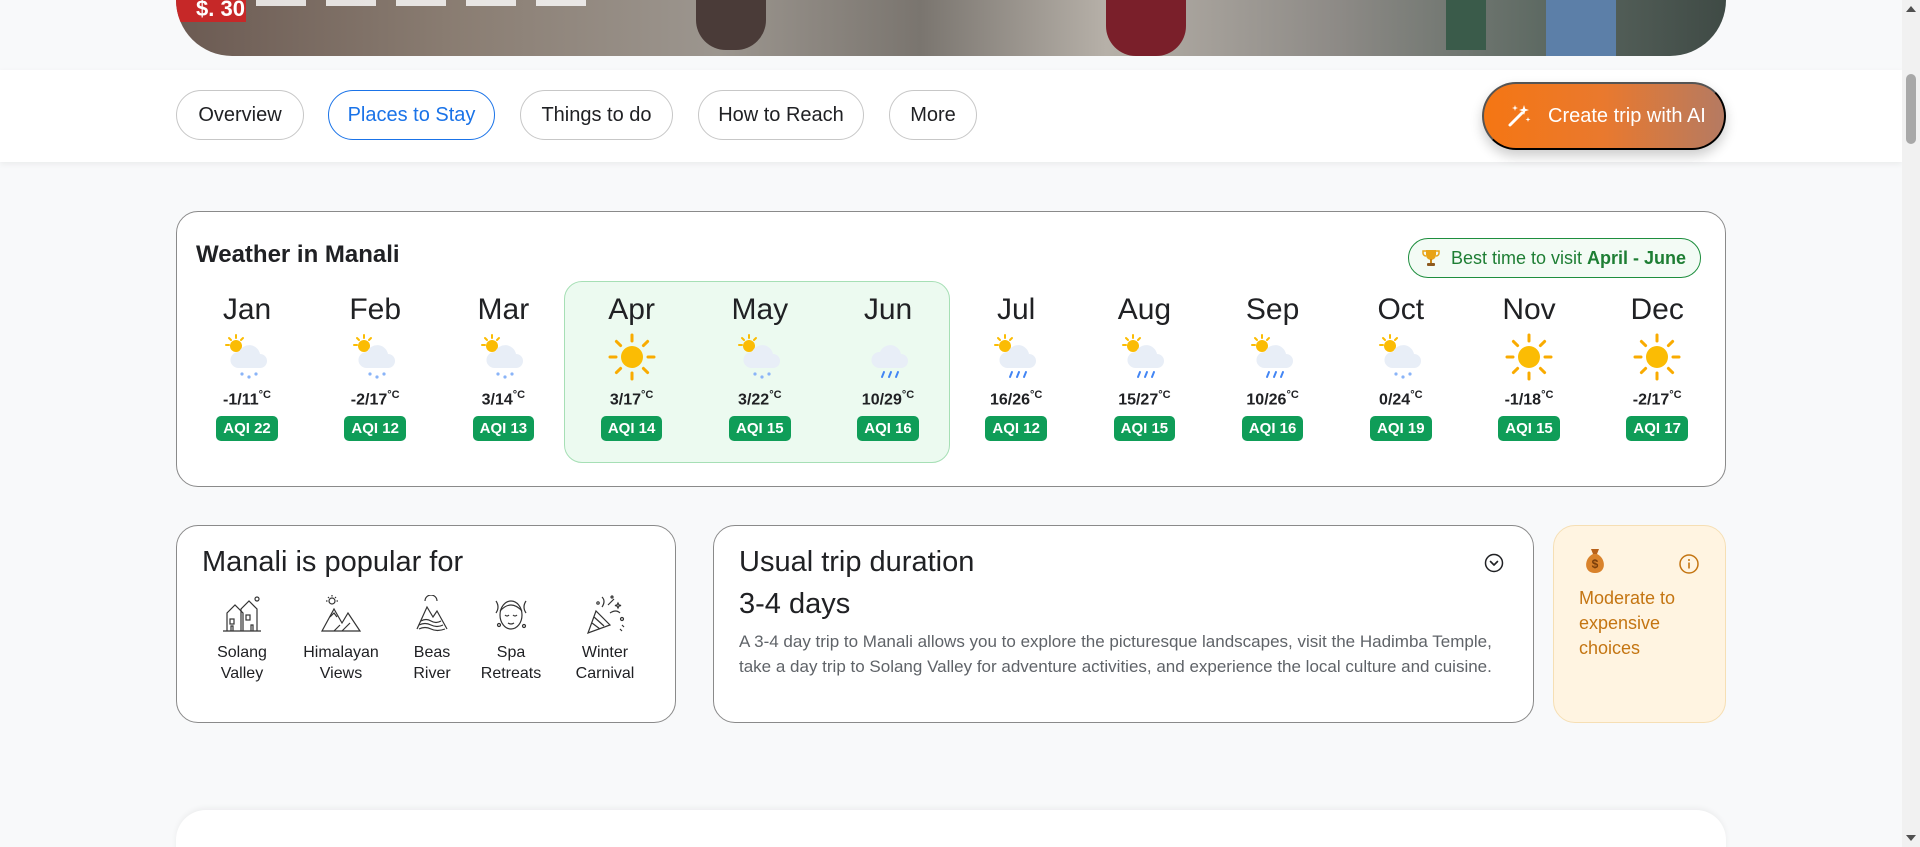 Image resolution: width=1920 pixels, height=847 pixels. Describe the element at coordinates (951, 828) in the screenshot. I see `next-section-card` at that location.